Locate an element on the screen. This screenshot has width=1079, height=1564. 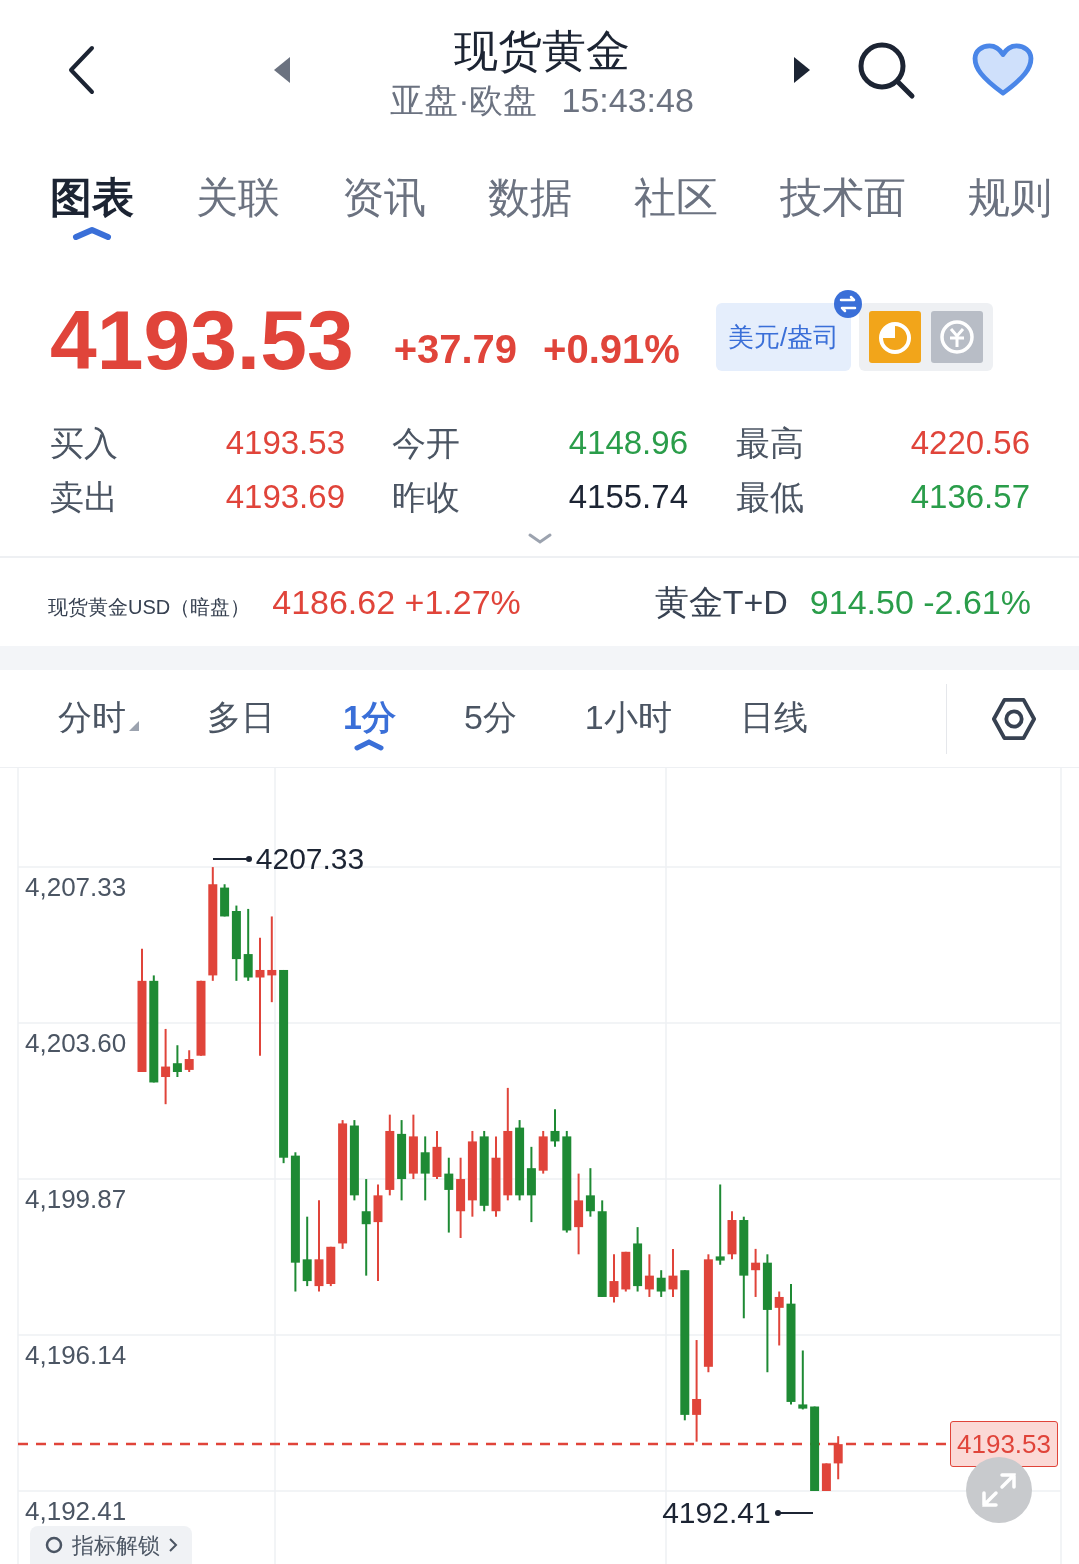
instrument-quote: 914.50 -2.61% is located at coordinates (920, 602).